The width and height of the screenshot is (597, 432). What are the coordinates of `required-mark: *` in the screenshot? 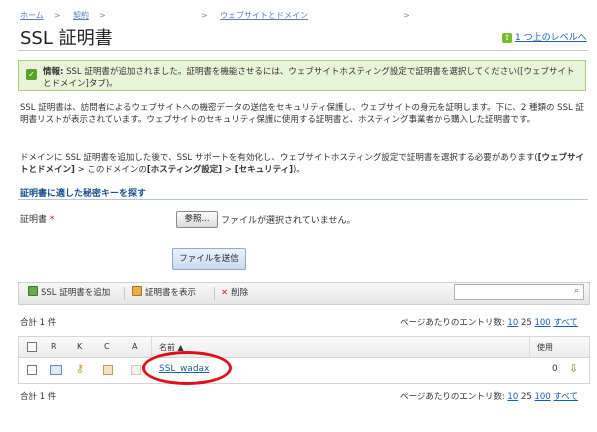 It's located at (52, 220).